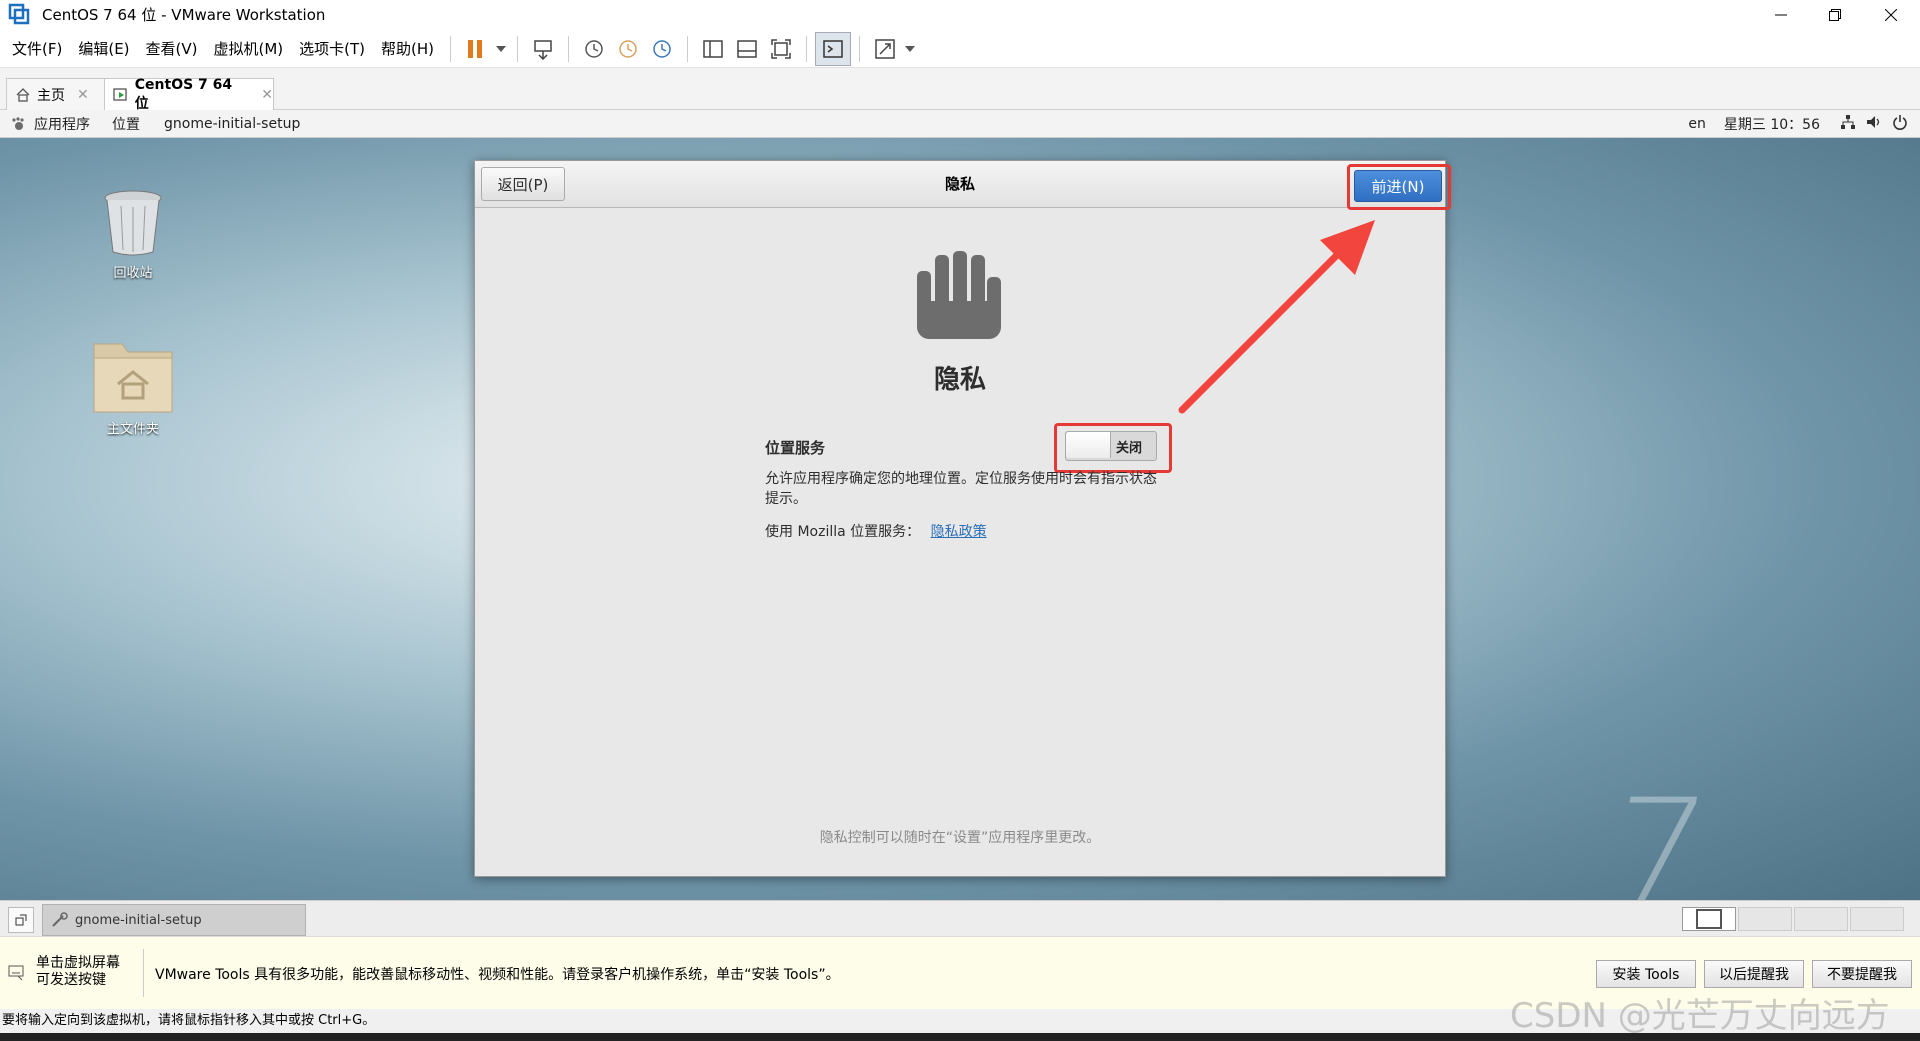 This screenshot has height=1041, width=1920. Describe the element at coordinates (16, 973) in the screenshot. I see `keyboard-click-icon` at that location.